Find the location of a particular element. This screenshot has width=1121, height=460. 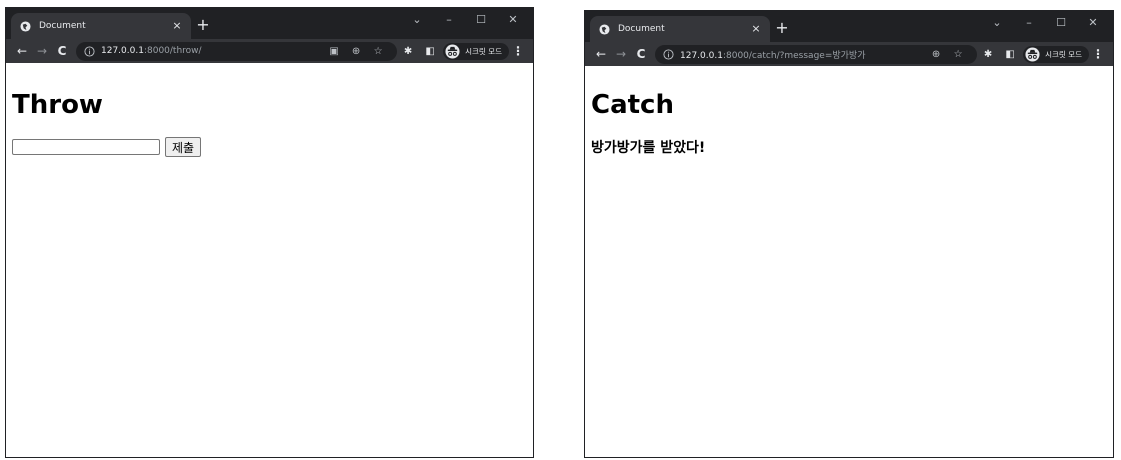

url-text: 127.0.0.1:8000/throw/ is located at coordinates (212, 51).